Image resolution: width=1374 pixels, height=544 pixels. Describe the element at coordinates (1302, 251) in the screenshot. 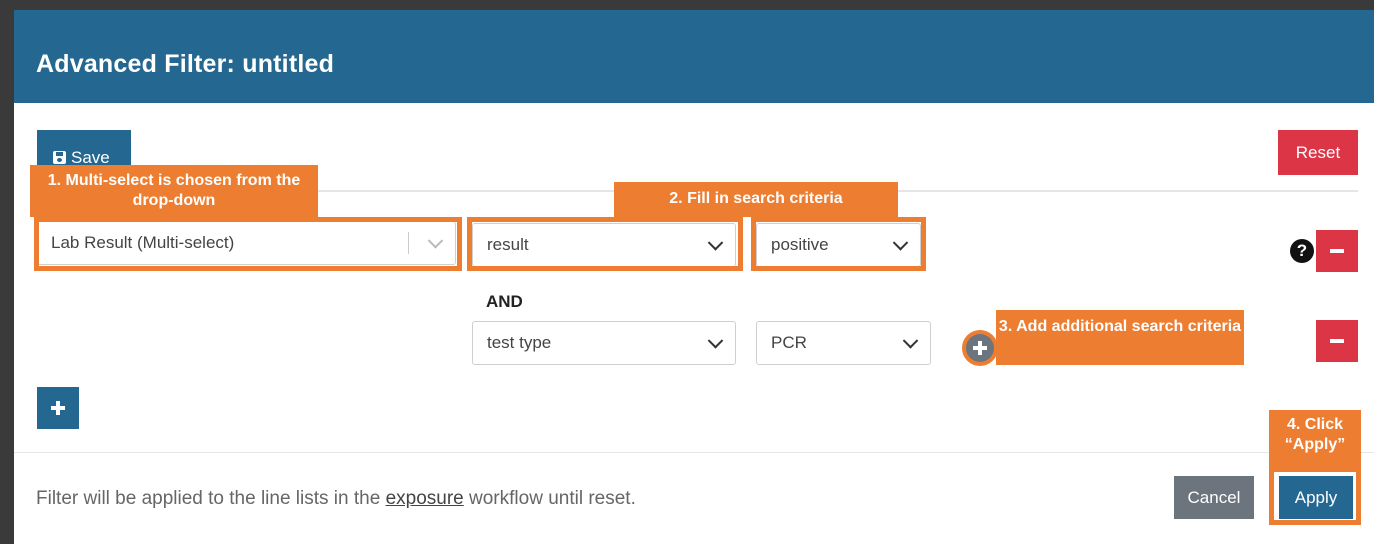

I see `question-circle-icon: ?` at that location.